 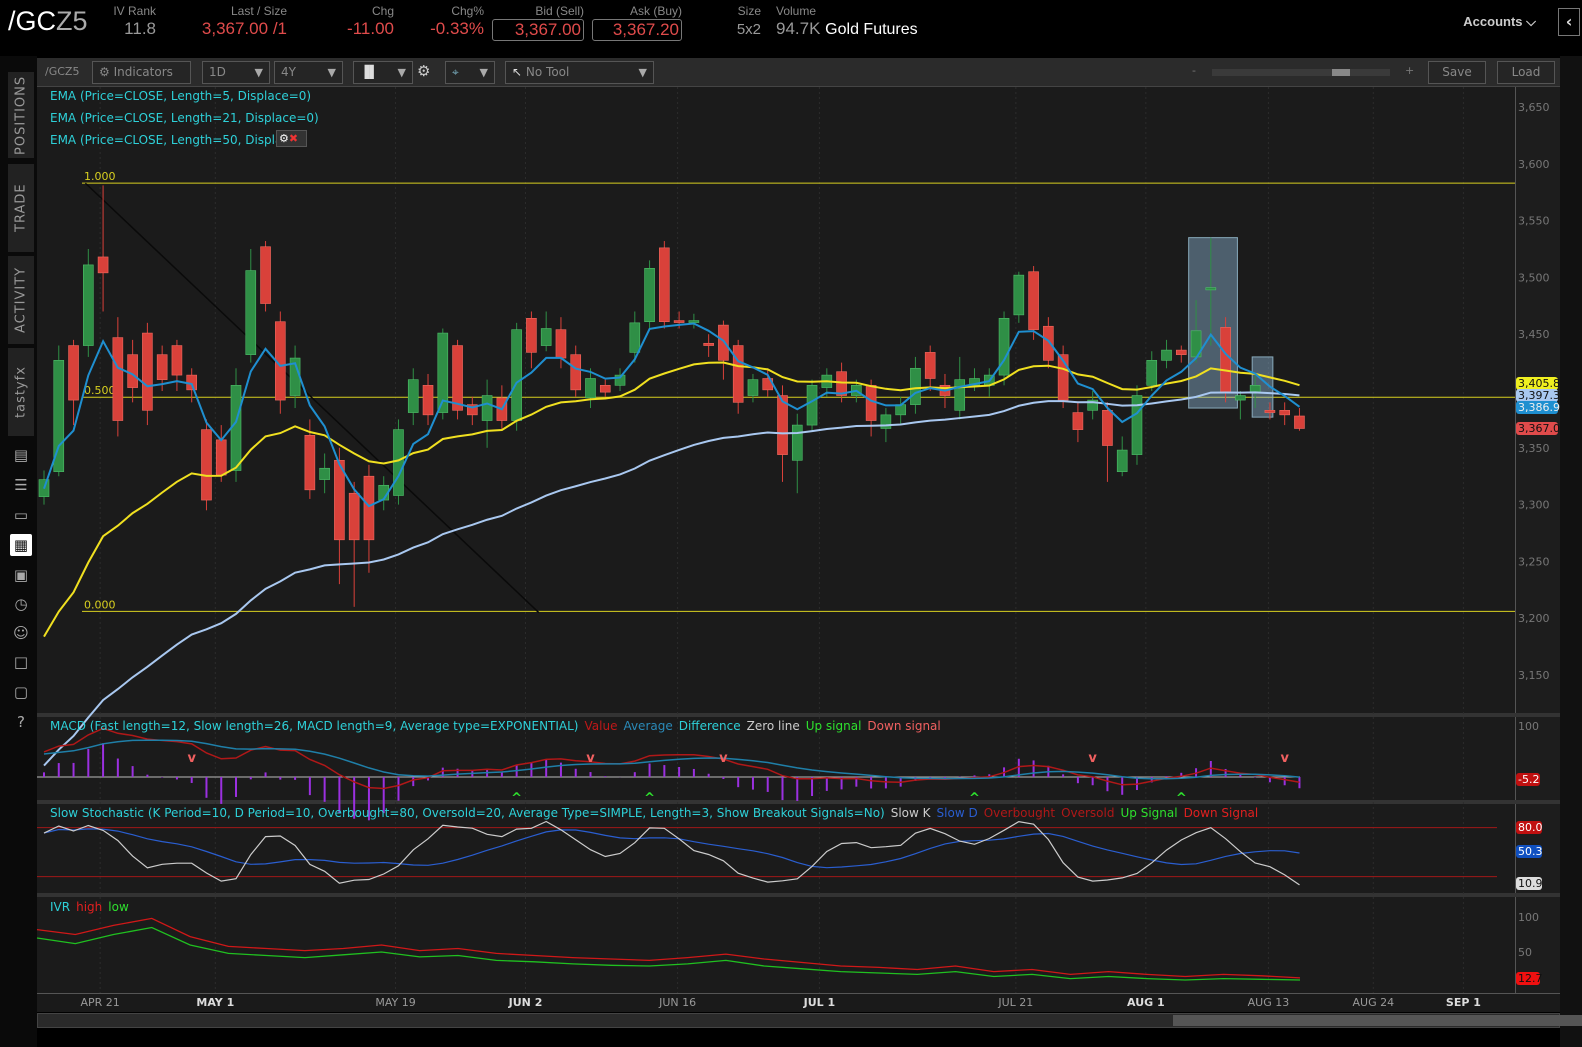 I want to click on date-tick-label: JUL 1, so click(x=819, y=1002).